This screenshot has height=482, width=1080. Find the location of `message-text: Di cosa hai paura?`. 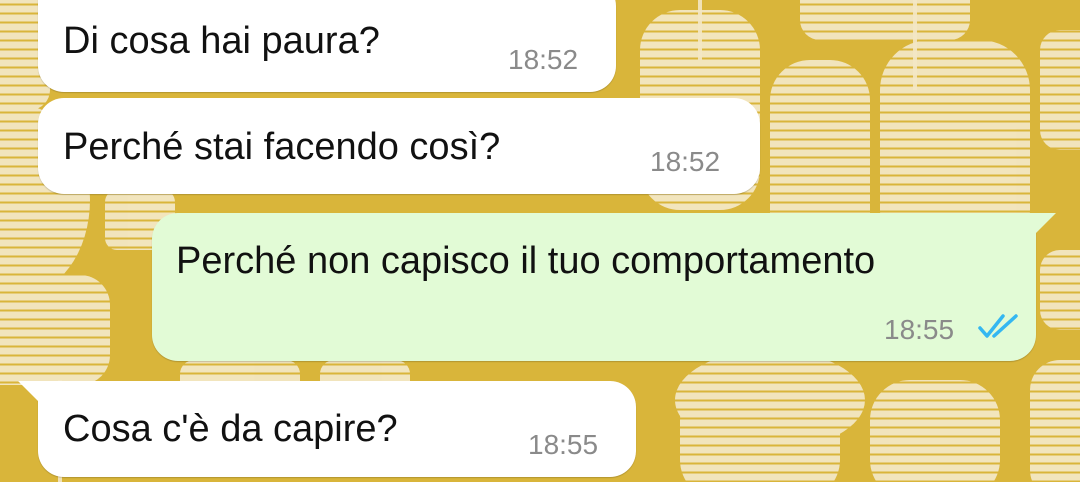

message-text: Di cosa hai paura? is located at coordinates (221, 41).